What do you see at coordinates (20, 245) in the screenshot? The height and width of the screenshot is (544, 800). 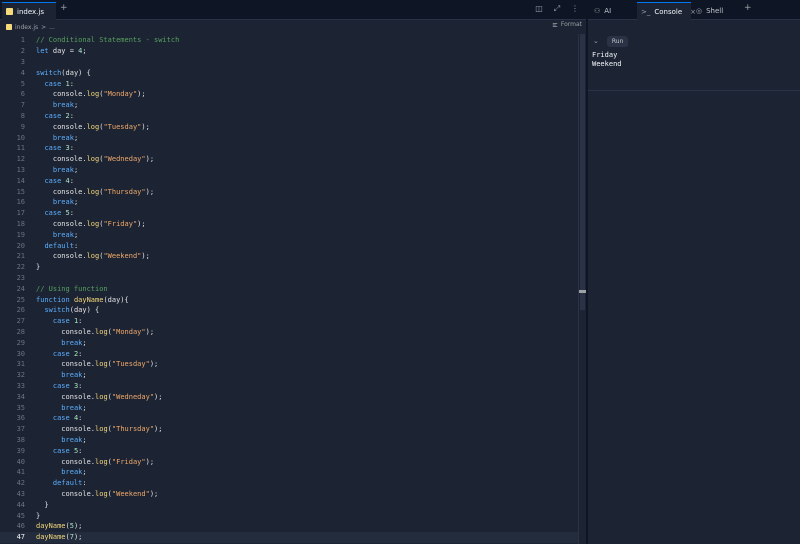 I see `line-number: 20` at bounding box center [20, 245].